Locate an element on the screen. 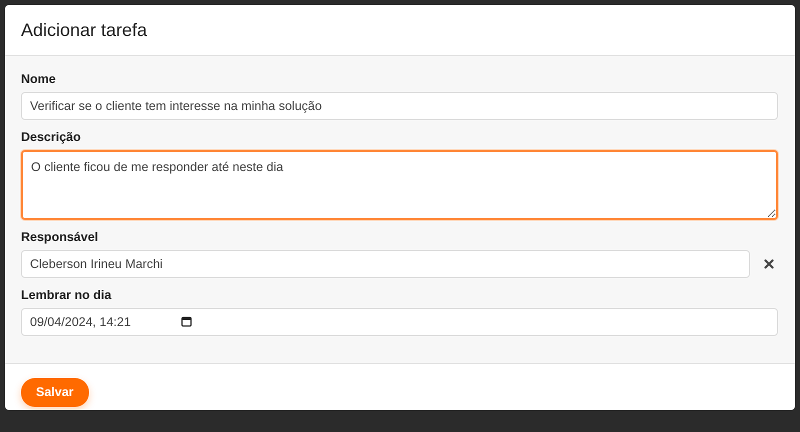 The image size is (800, 432). field-label: Nome is located at coordinates (39, 79).